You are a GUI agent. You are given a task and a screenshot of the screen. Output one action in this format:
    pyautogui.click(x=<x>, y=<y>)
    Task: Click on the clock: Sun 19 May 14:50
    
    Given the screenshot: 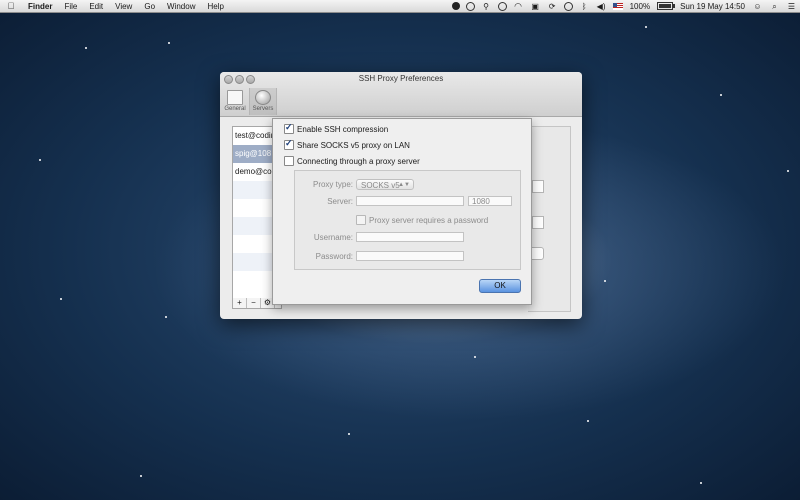 What is the action you would take?
    pyautogui.click(x=712, y=6)
    